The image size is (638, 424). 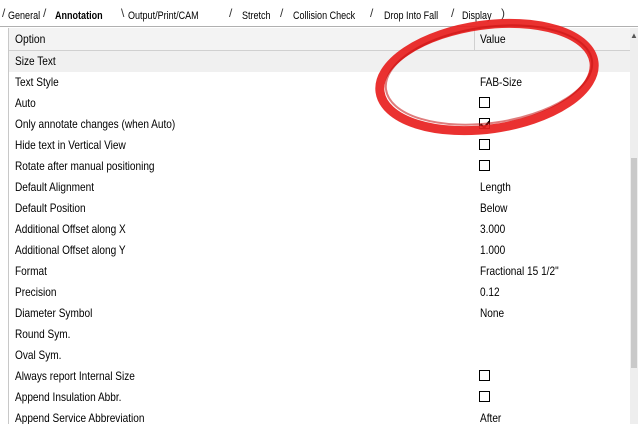 What do you see at coordinates (43, 334) in the screenshot?
I see `property-label: Round Sym.` at bounding box center [43, 334].